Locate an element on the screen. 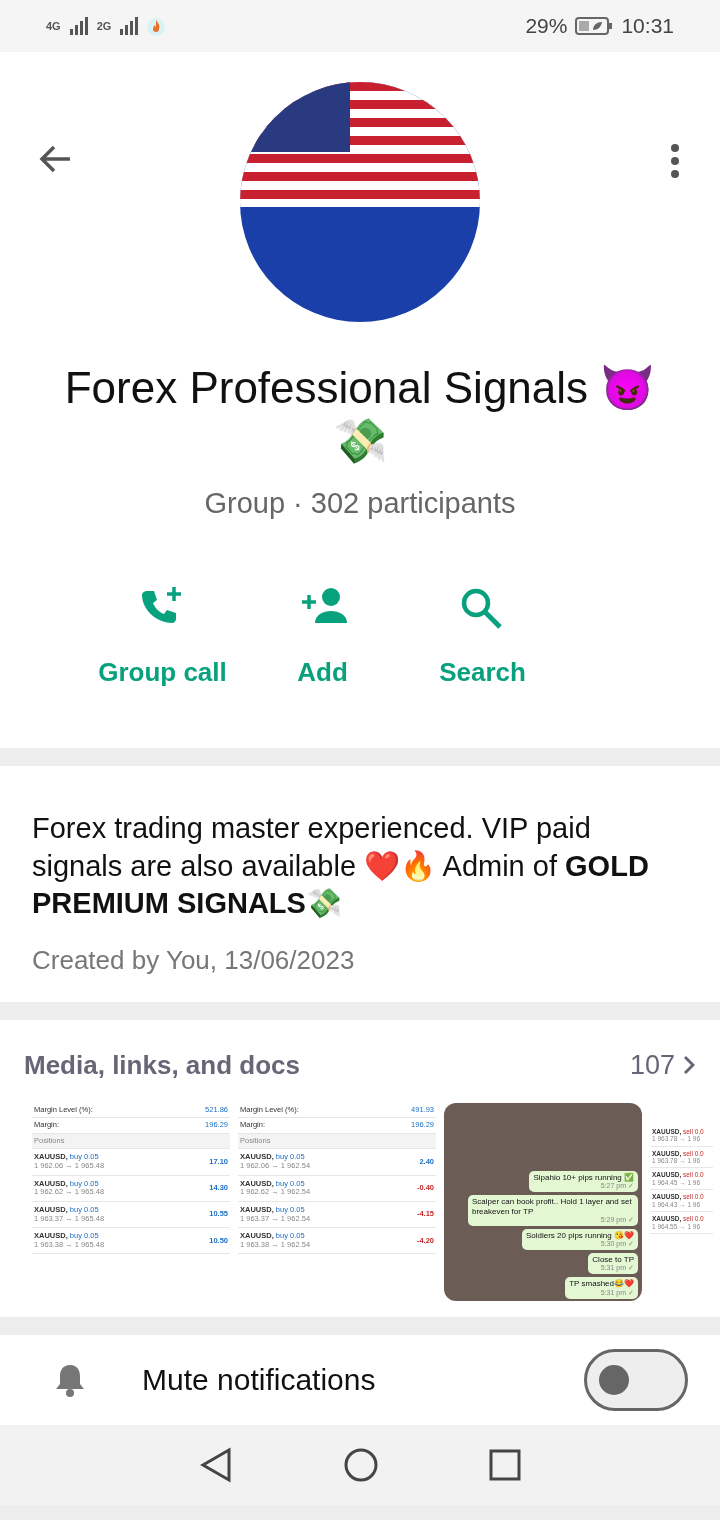 Image resolution: width=720 pixels, height=1520 pixels. group-participants: Group · 302 participants is located at coordinates (360, 503).